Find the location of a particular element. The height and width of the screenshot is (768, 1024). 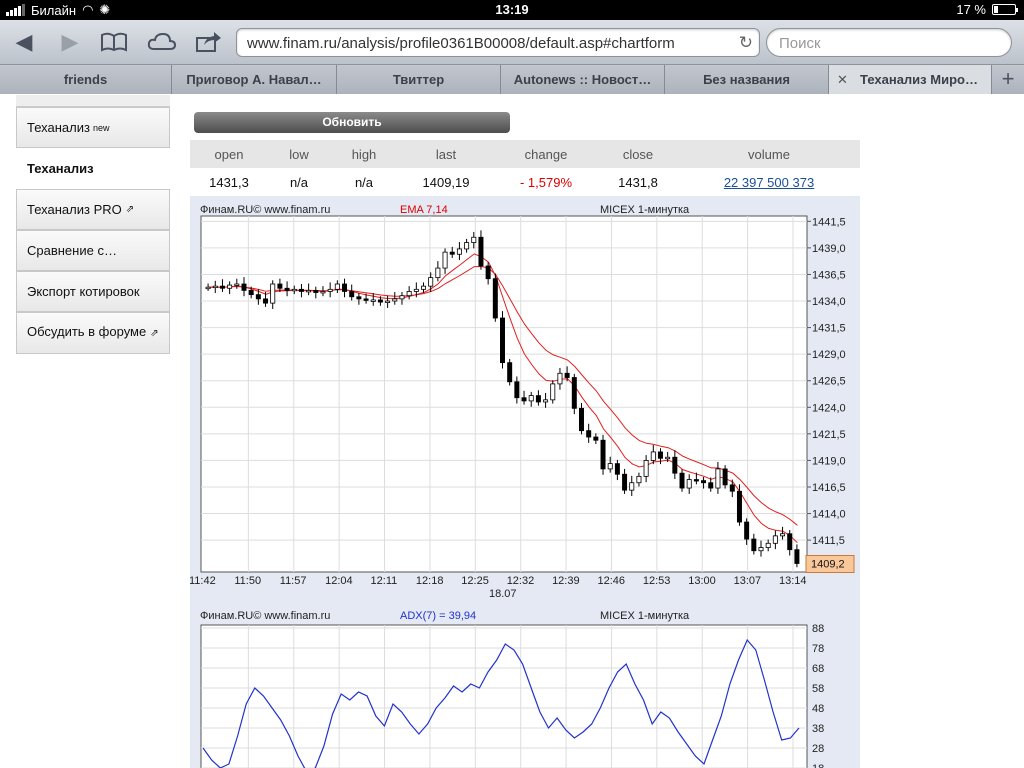

quote-header-row: open low high last change close volume is located at coordinates (525, 154).